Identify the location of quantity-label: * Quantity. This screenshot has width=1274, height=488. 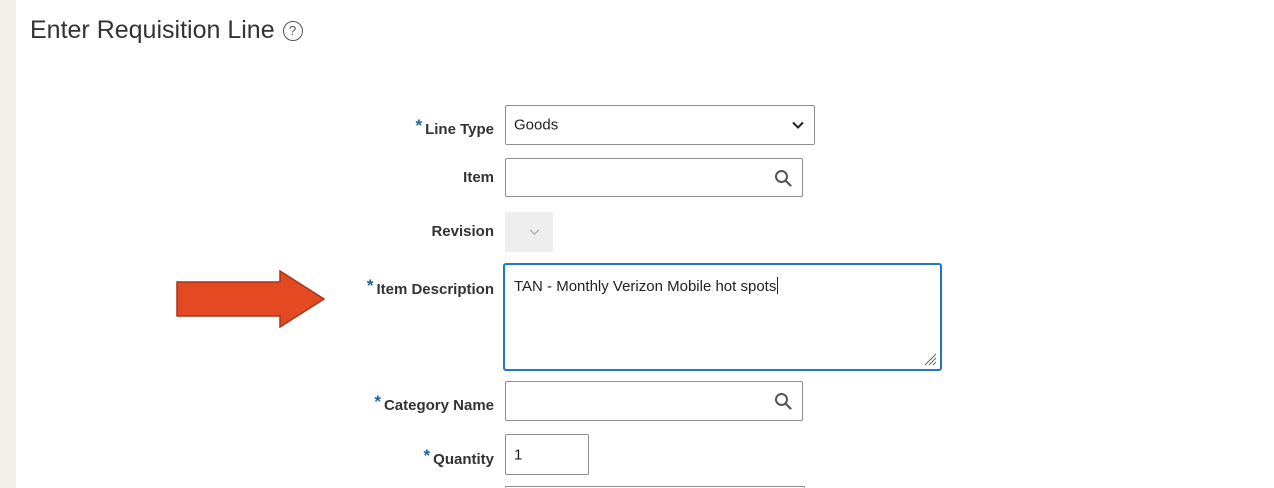
(458, 457).